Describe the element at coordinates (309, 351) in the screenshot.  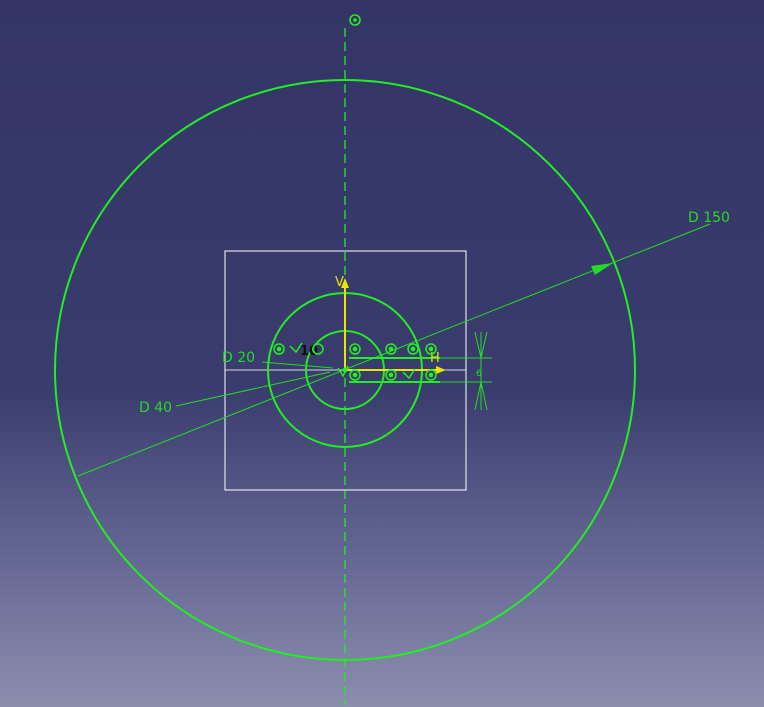
I see `constraint-value-label: 10` at that location.